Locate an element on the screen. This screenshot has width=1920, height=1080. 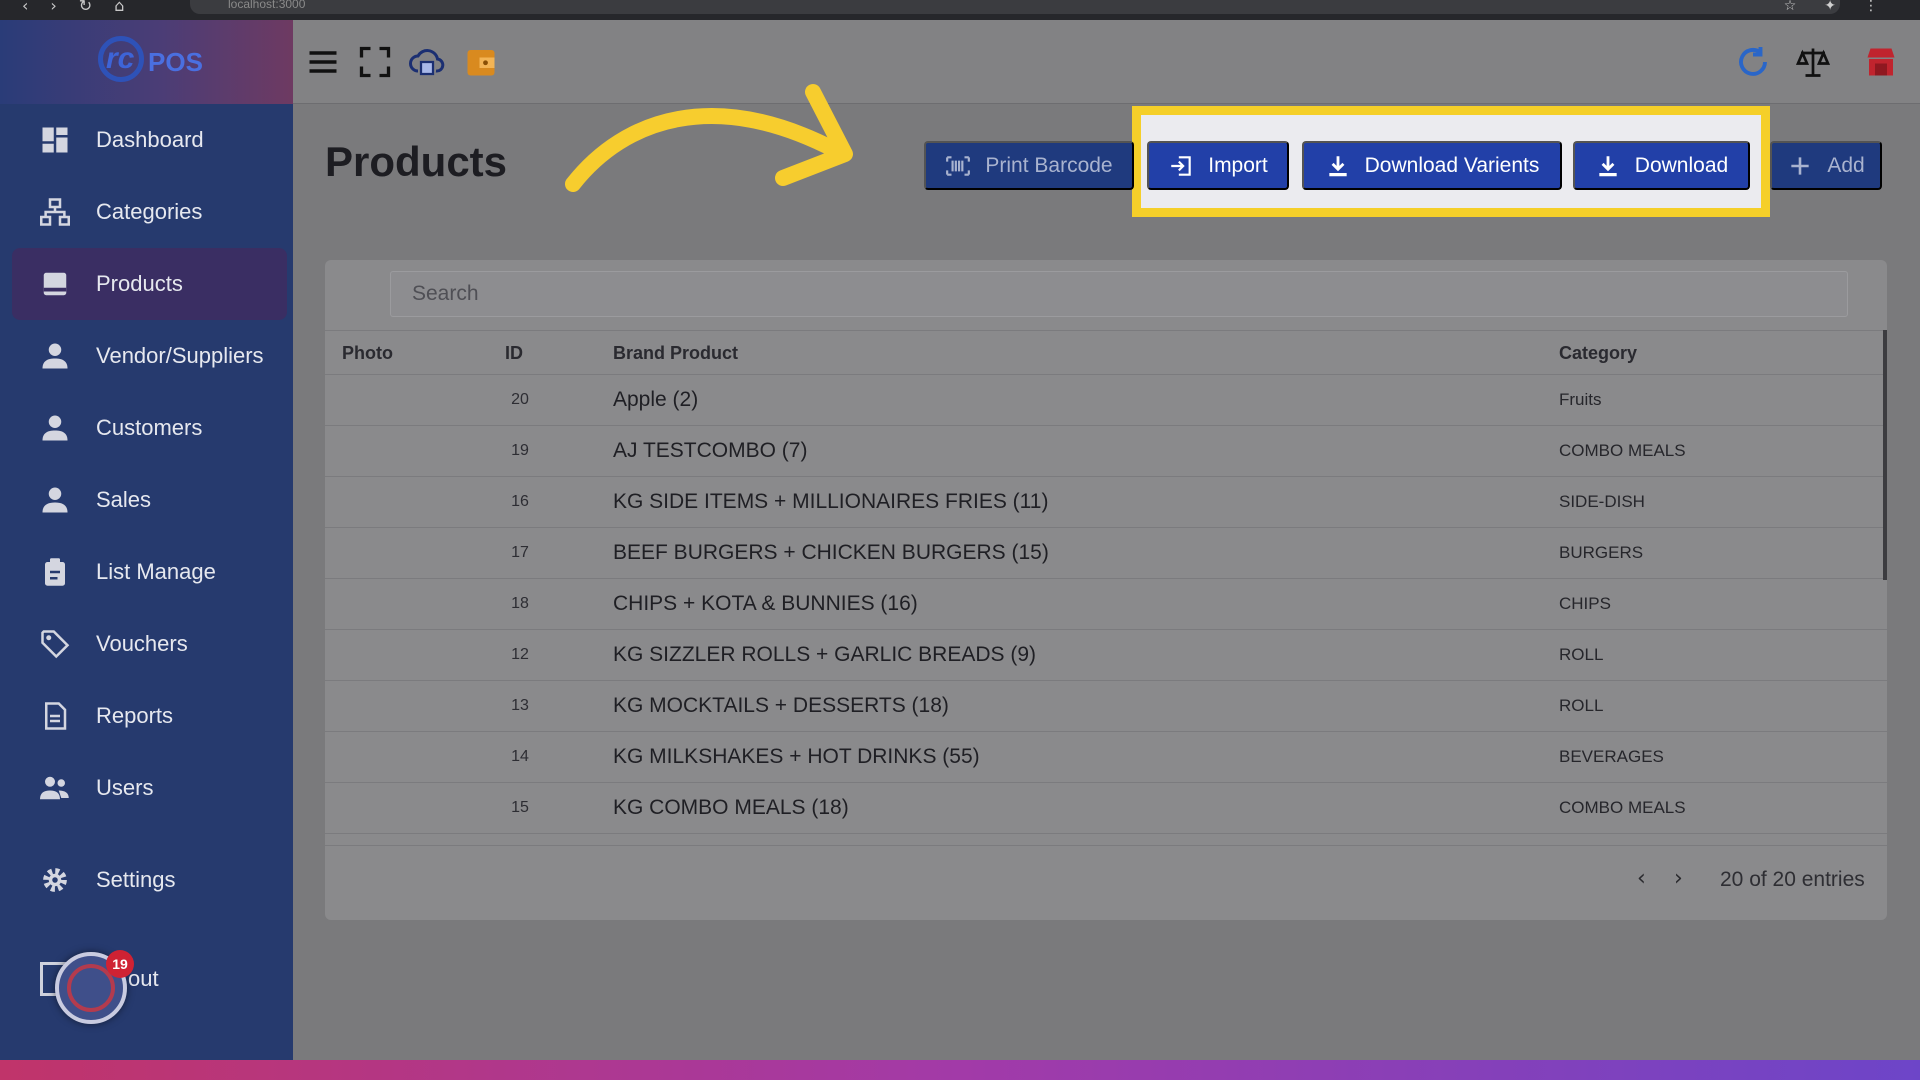
cell-brand-product: KG SIZZLER ROLLS + GARLIC BREADS (9) is located at coordinates (825, 654).